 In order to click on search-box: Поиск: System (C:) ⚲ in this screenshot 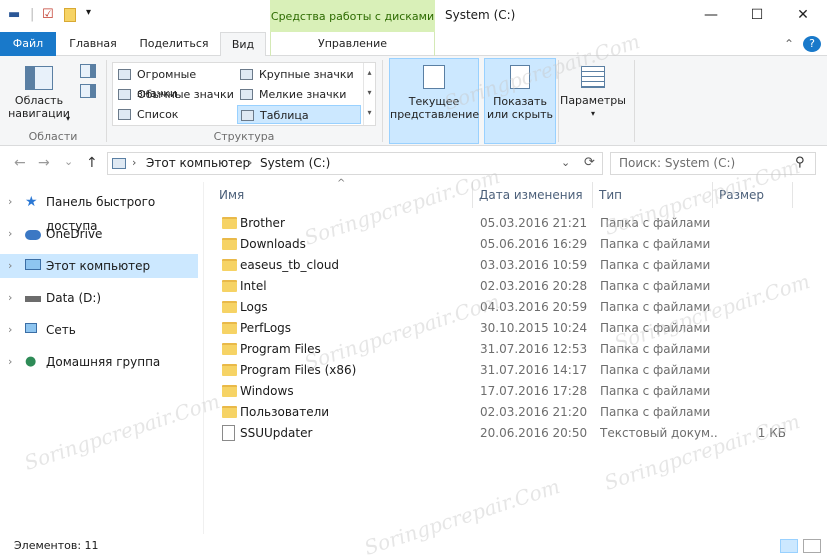, I will do `click(713, 163)`.